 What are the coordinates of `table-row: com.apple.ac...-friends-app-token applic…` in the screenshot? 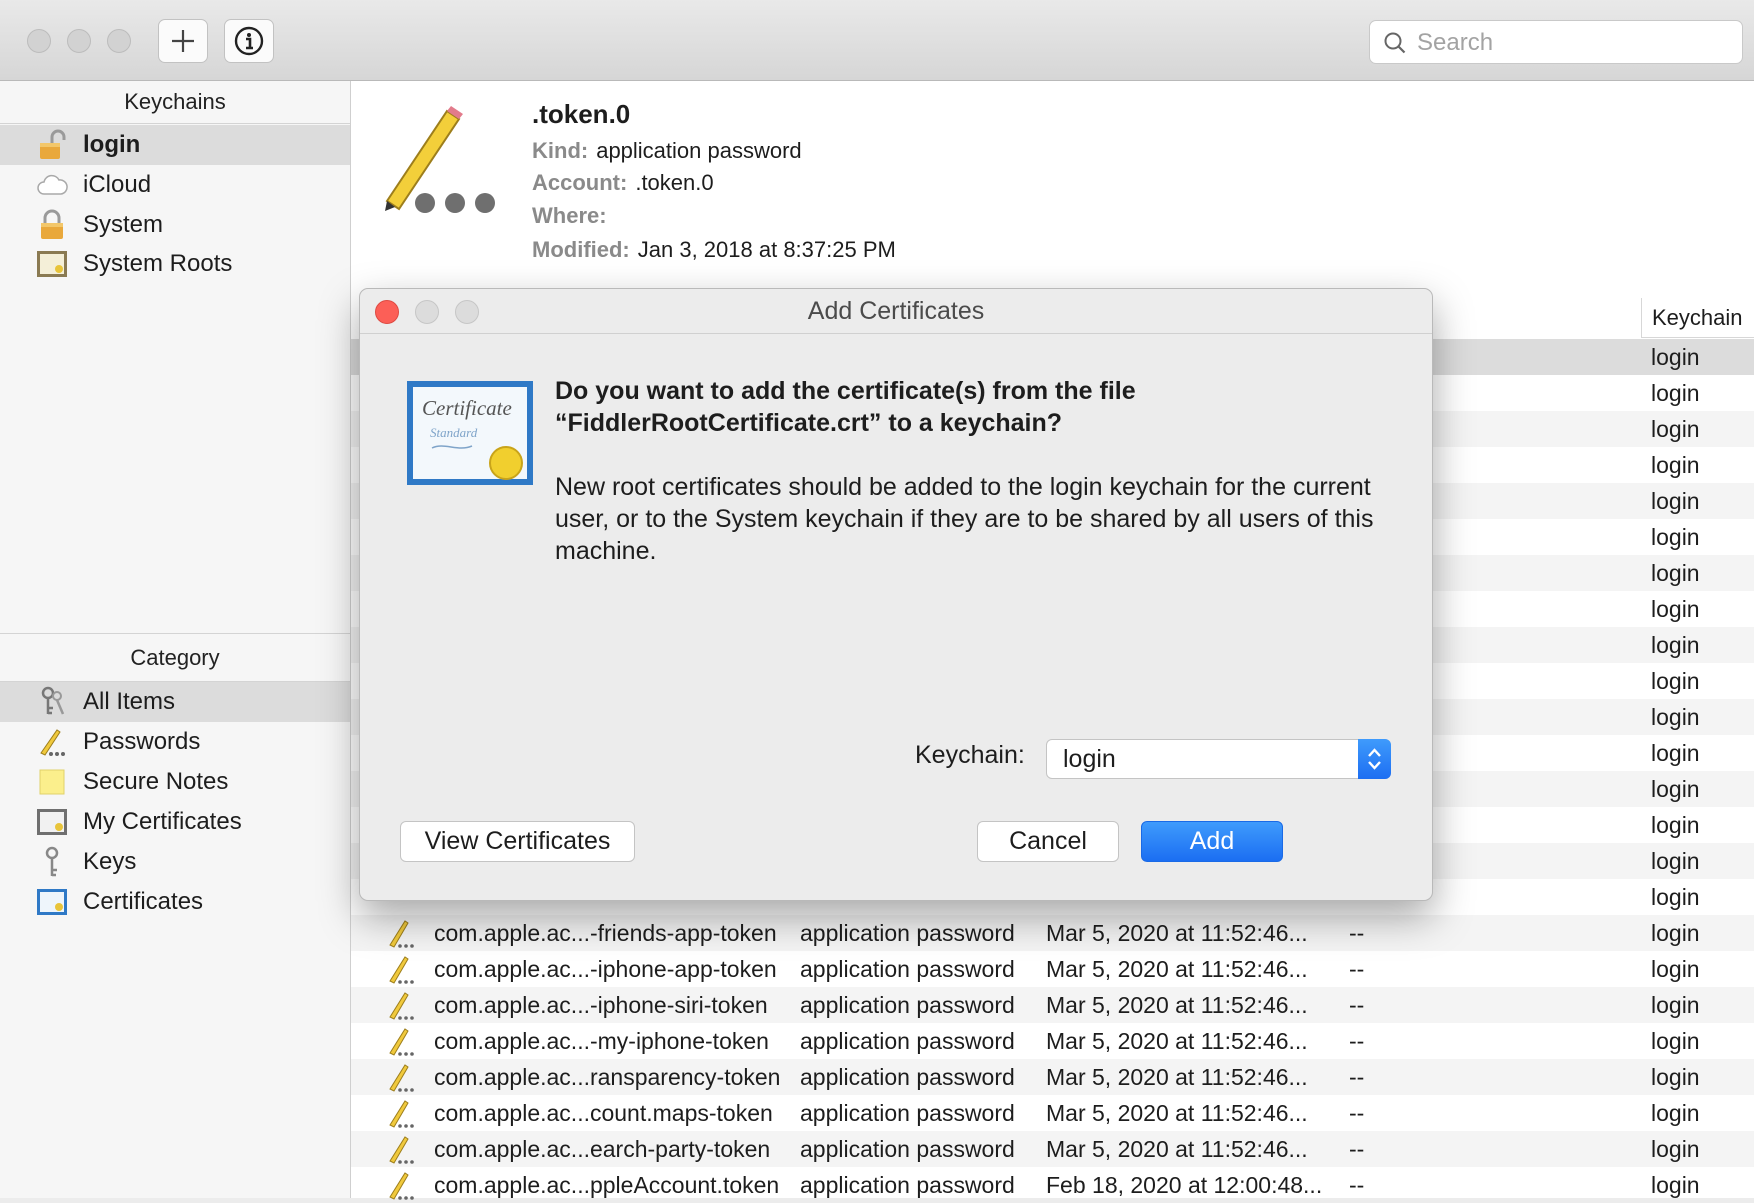 It's located at (1052, 933).